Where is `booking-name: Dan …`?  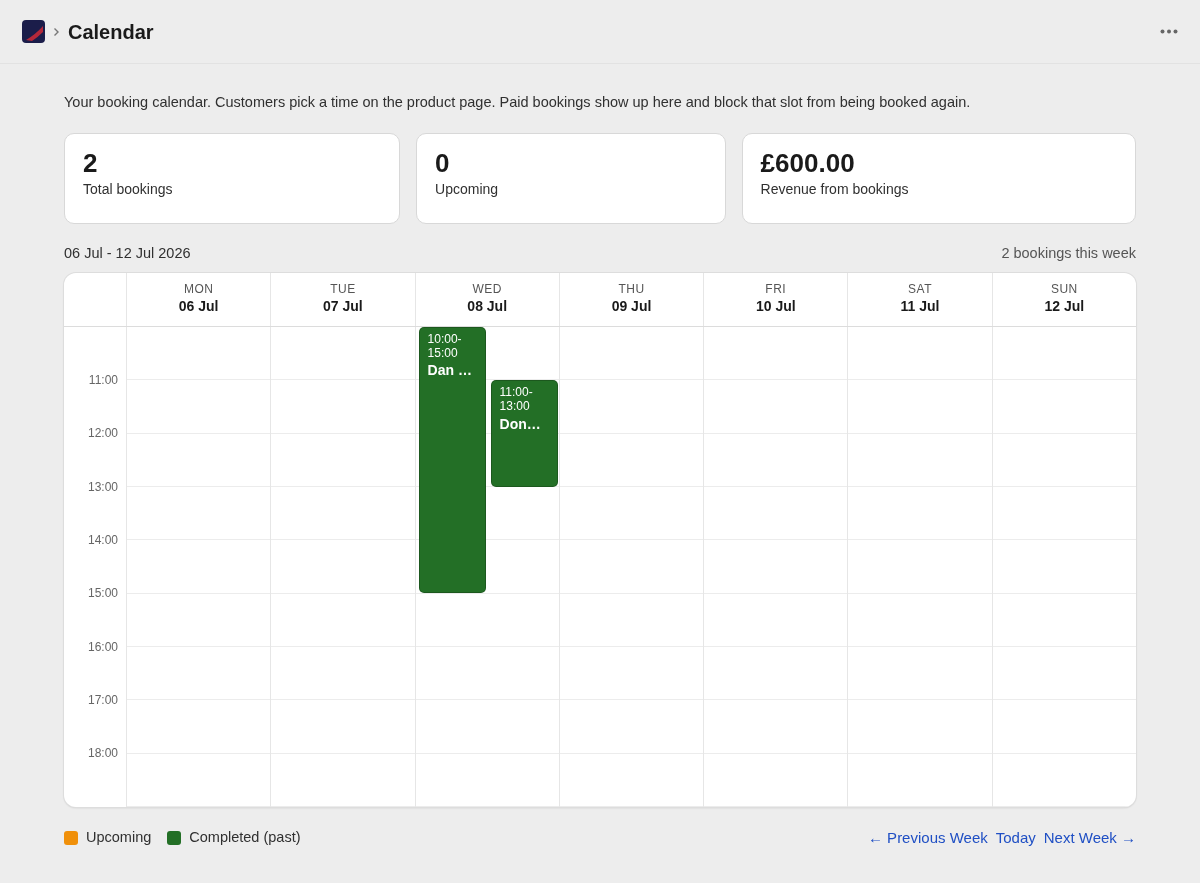
booking-name: Dan … is located at coordinates (450, 371).